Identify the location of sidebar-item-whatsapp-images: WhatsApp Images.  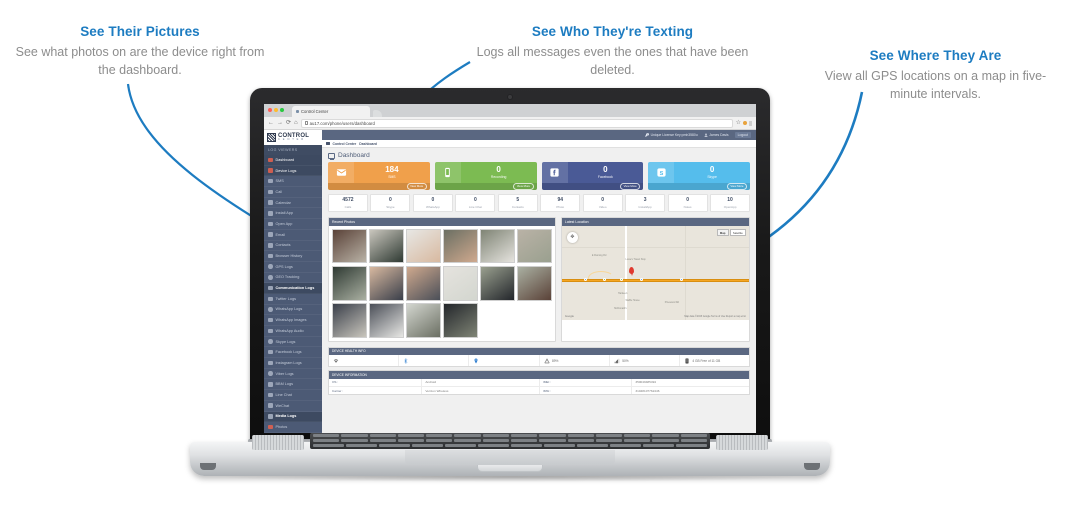
(293, 320).